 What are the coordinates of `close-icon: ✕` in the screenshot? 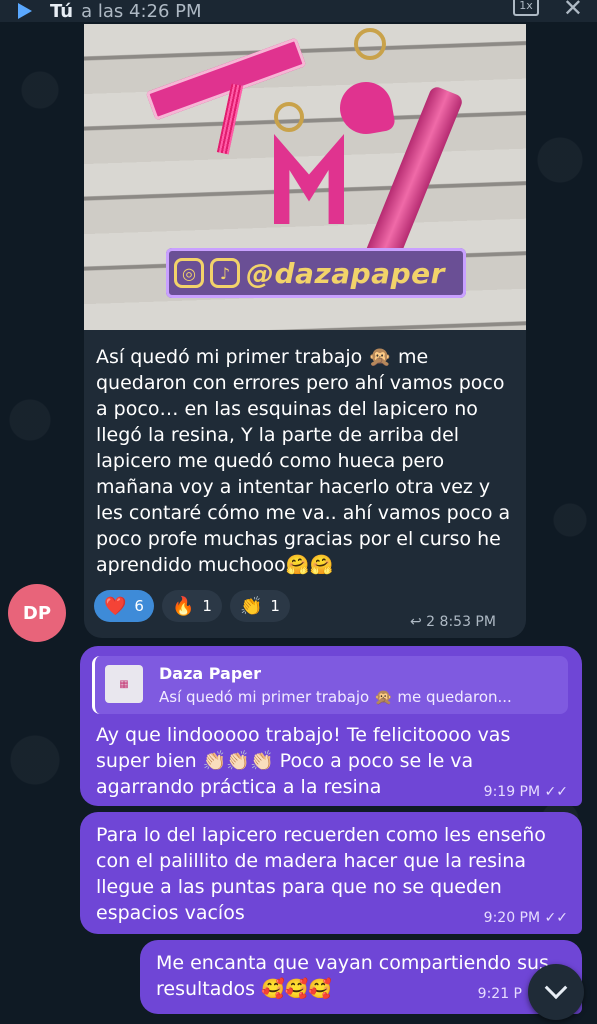 It's located at (573, 11).